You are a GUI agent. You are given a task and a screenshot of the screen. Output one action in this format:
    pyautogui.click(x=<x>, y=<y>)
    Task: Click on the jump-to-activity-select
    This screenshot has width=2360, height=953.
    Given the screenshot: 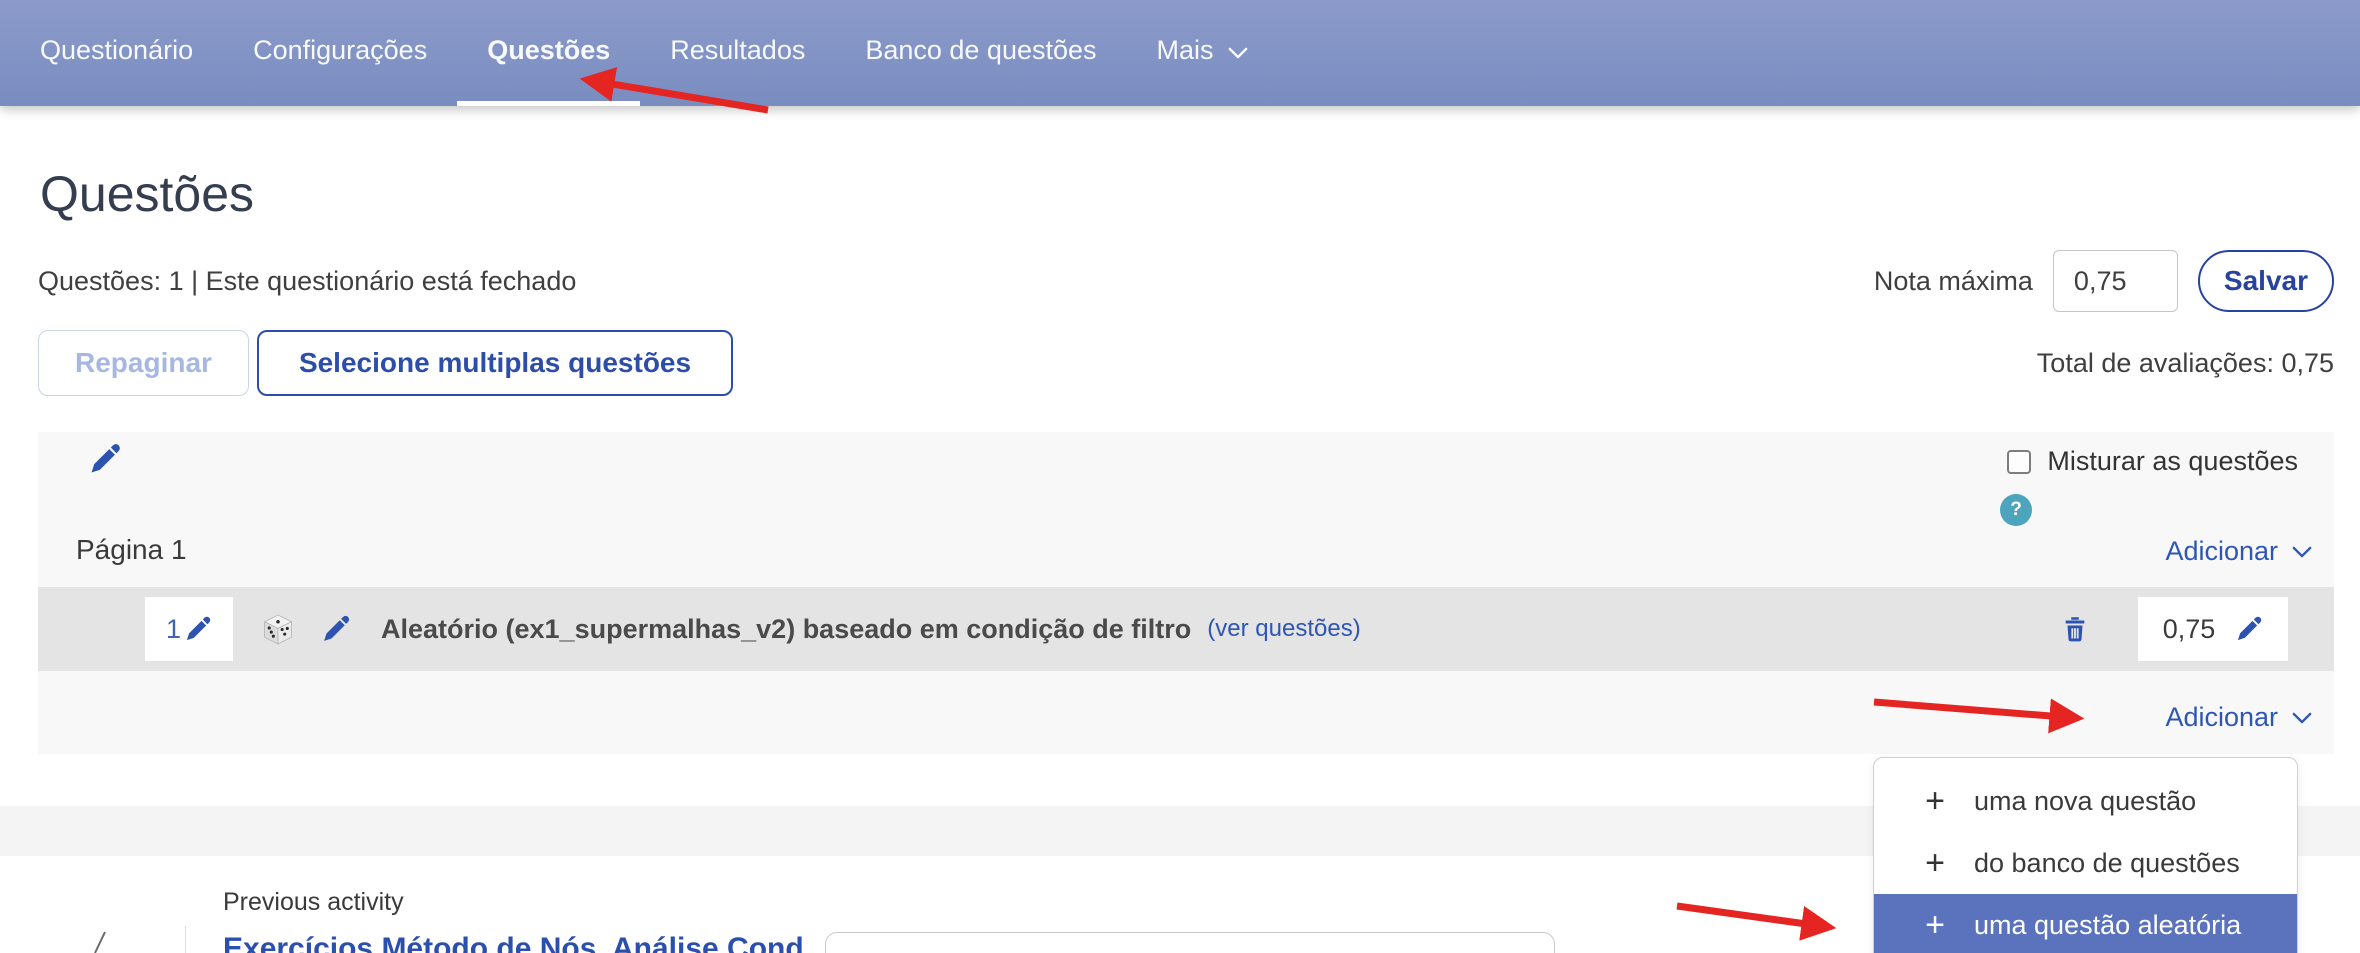 What is the action you would take?
    pyautogui.click(x=1190, y=942)
    